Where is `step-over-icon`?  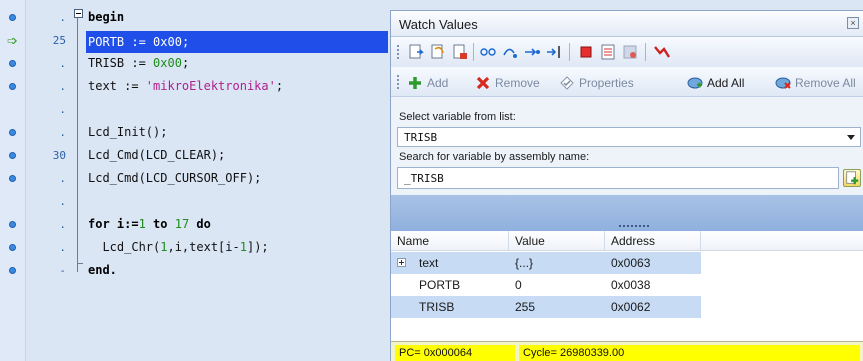 step-over-icon is located at coordinates (438, 52).